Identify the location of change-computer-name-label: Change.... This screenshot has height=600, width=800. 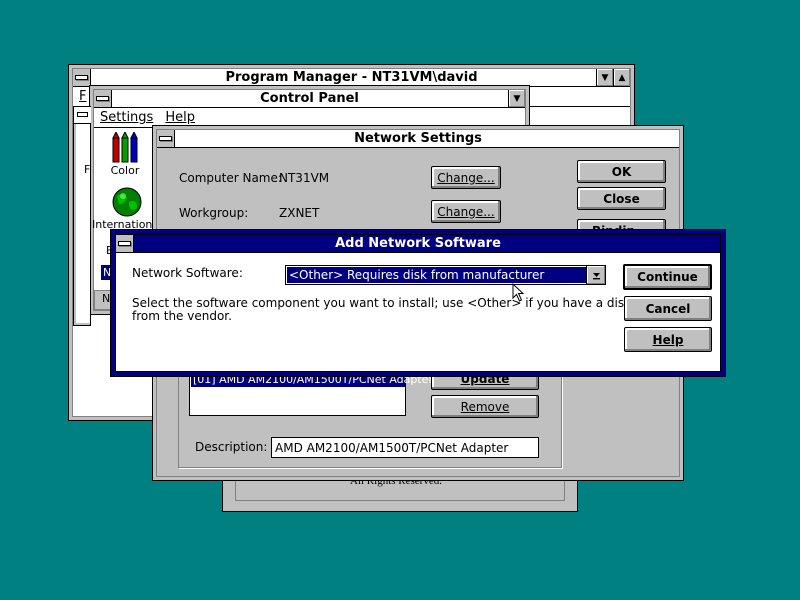
(466, 177).